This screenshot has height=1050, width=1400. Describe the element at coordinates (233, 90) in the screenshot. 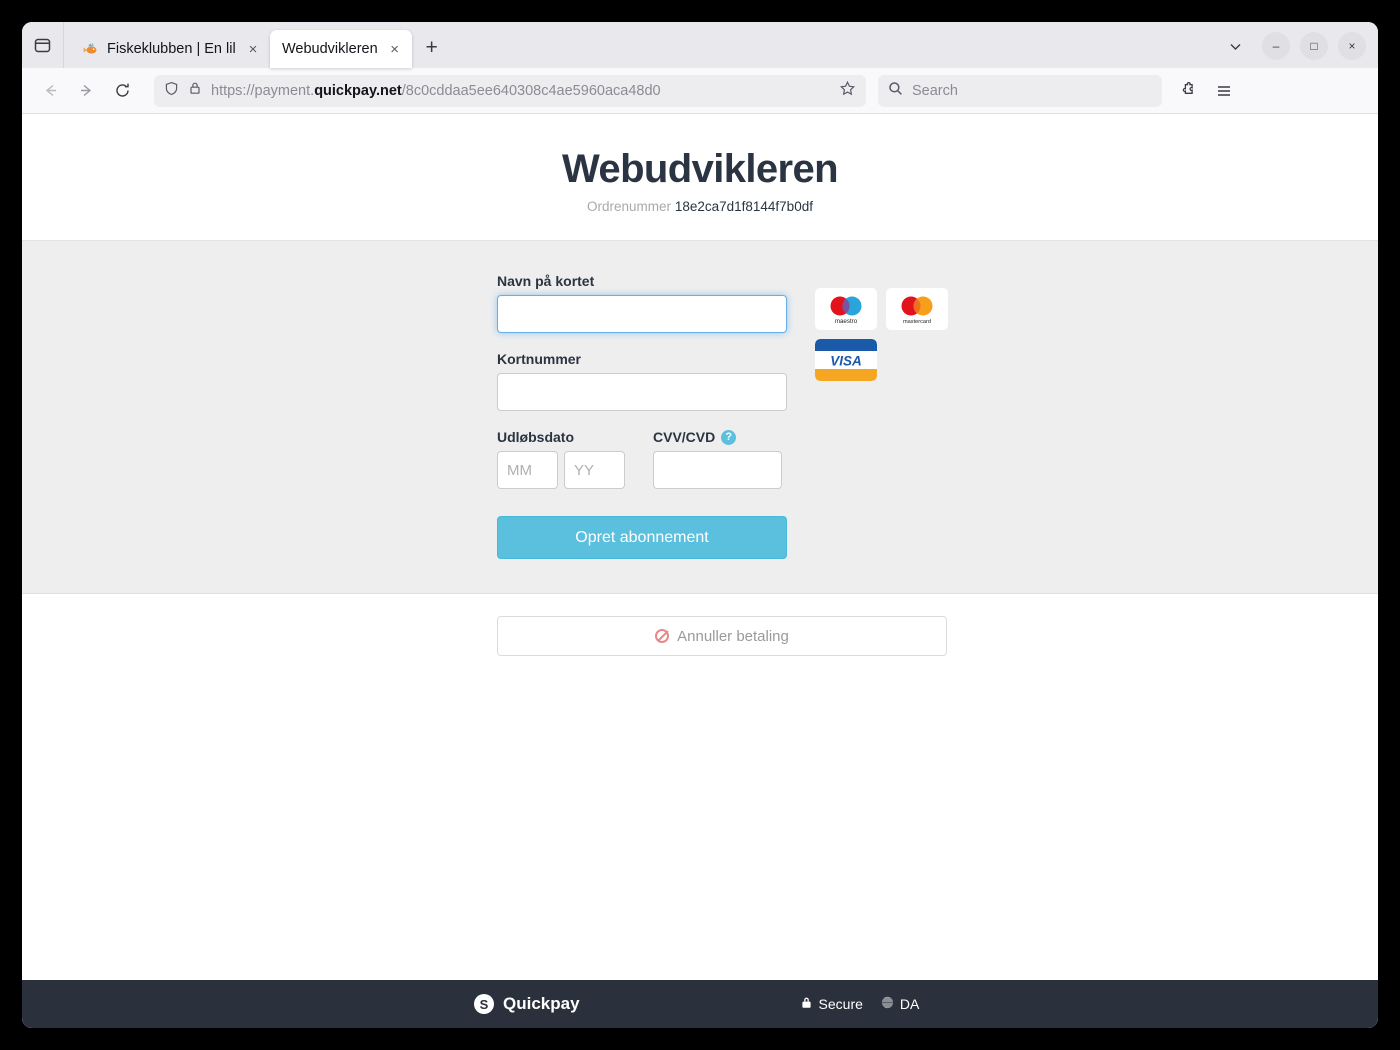

I see `url-scheme: https://` at that location.